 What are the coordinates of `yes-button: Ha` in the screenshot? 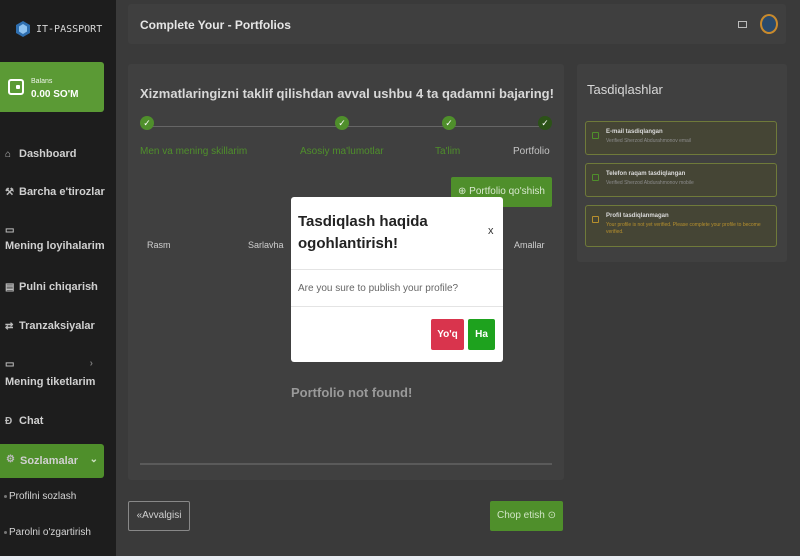 It's located at (481, 334).